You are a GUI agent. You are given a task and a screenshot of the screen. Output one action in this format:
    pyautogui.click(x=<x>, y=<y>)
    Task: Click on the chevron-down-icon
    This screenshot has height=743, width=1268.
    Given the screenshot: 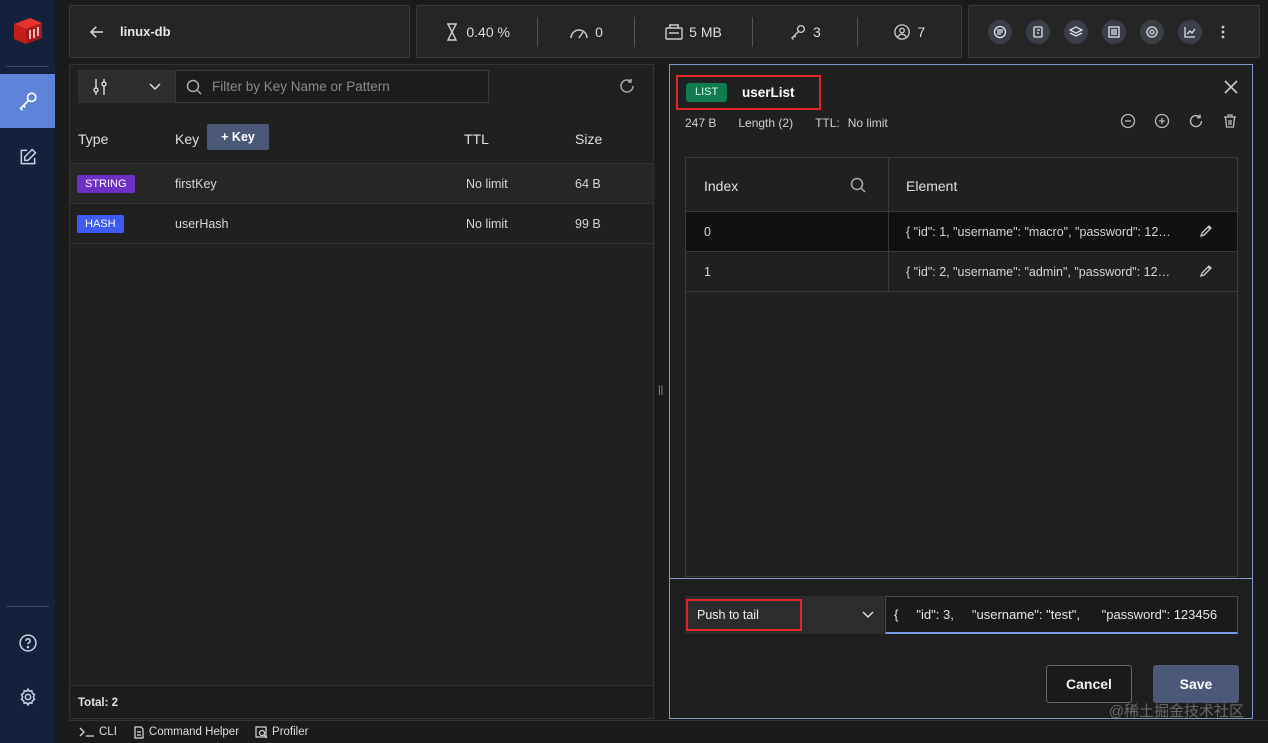 What is the action you would take?
    pyautogui.click(x=155, y=86)
    